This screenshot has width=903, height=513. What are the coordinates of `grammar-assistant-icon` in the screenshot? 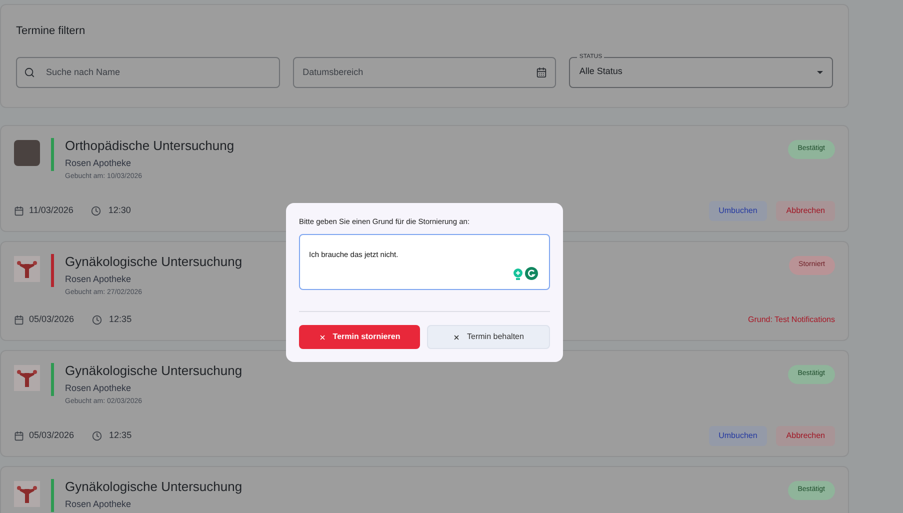 It's located at (531, 273).